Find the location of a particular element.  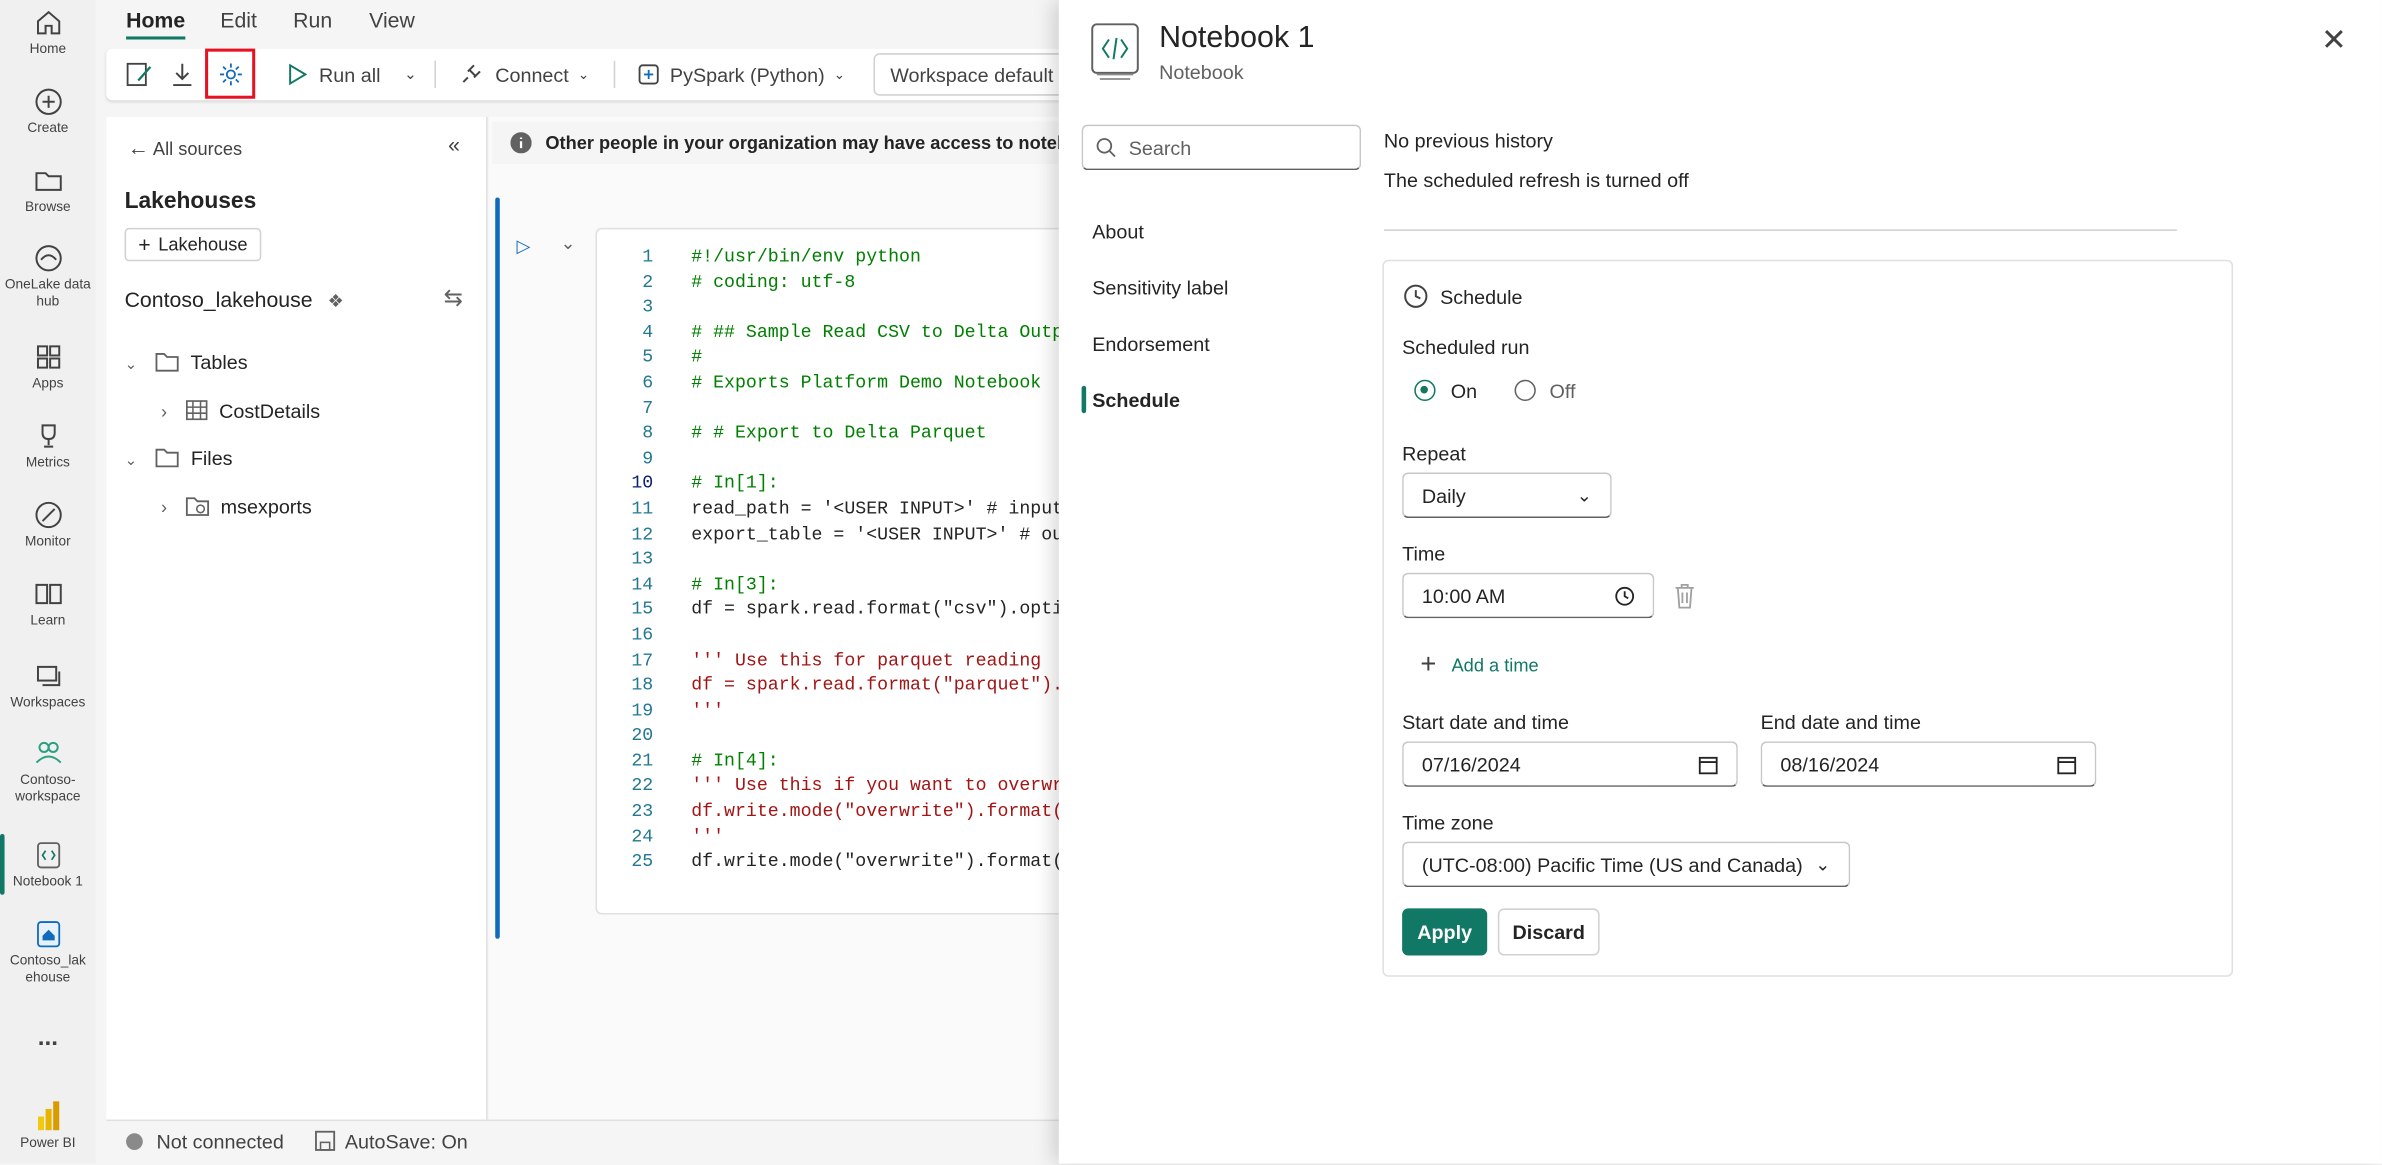

cell-collapse-button: ⌄ is located at coordinates (568, 242).